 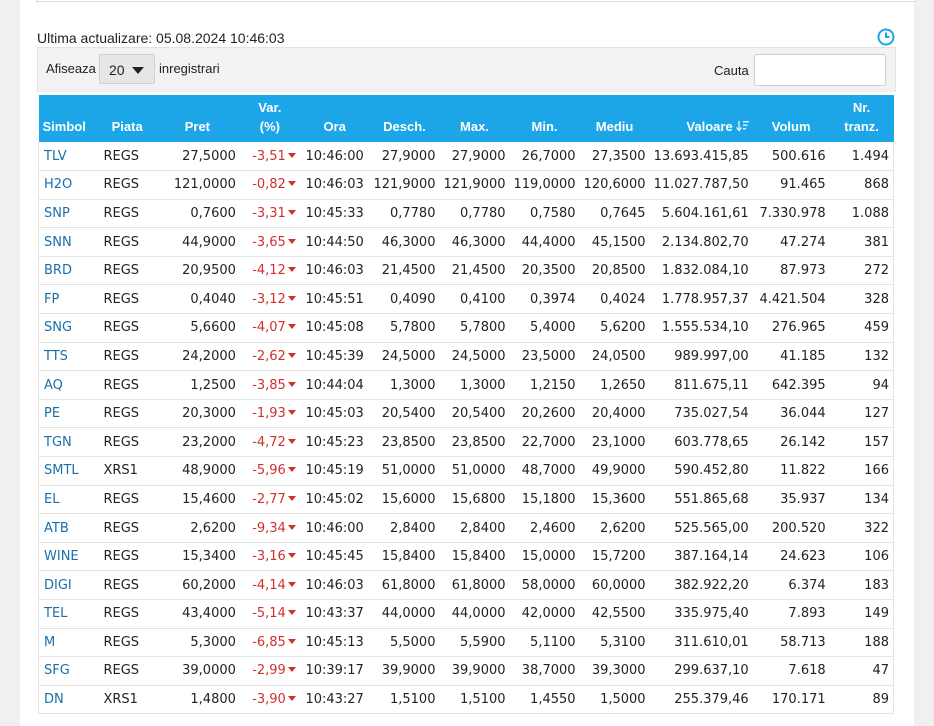 What do you see at coordinates (791, 214) in the screenshot?
I see `cell-volume: 7.330.978` at bounding box center [791, 214].